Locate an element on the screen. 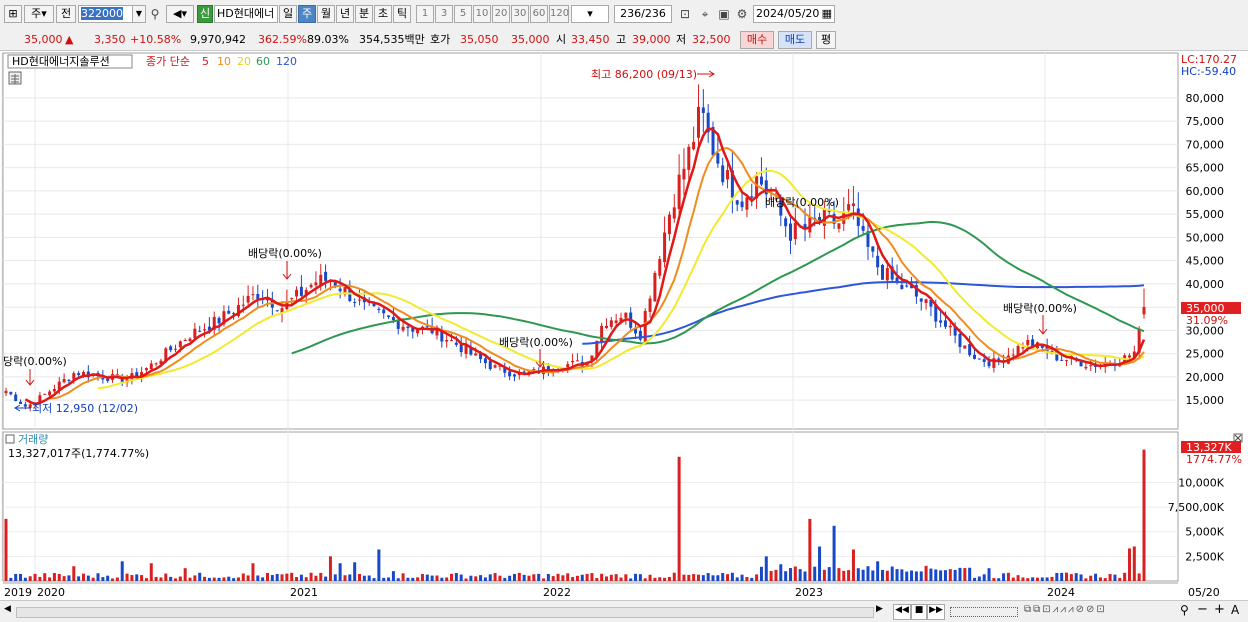  crosshair-icon: ⌖ is located at coordinates (705, 14).